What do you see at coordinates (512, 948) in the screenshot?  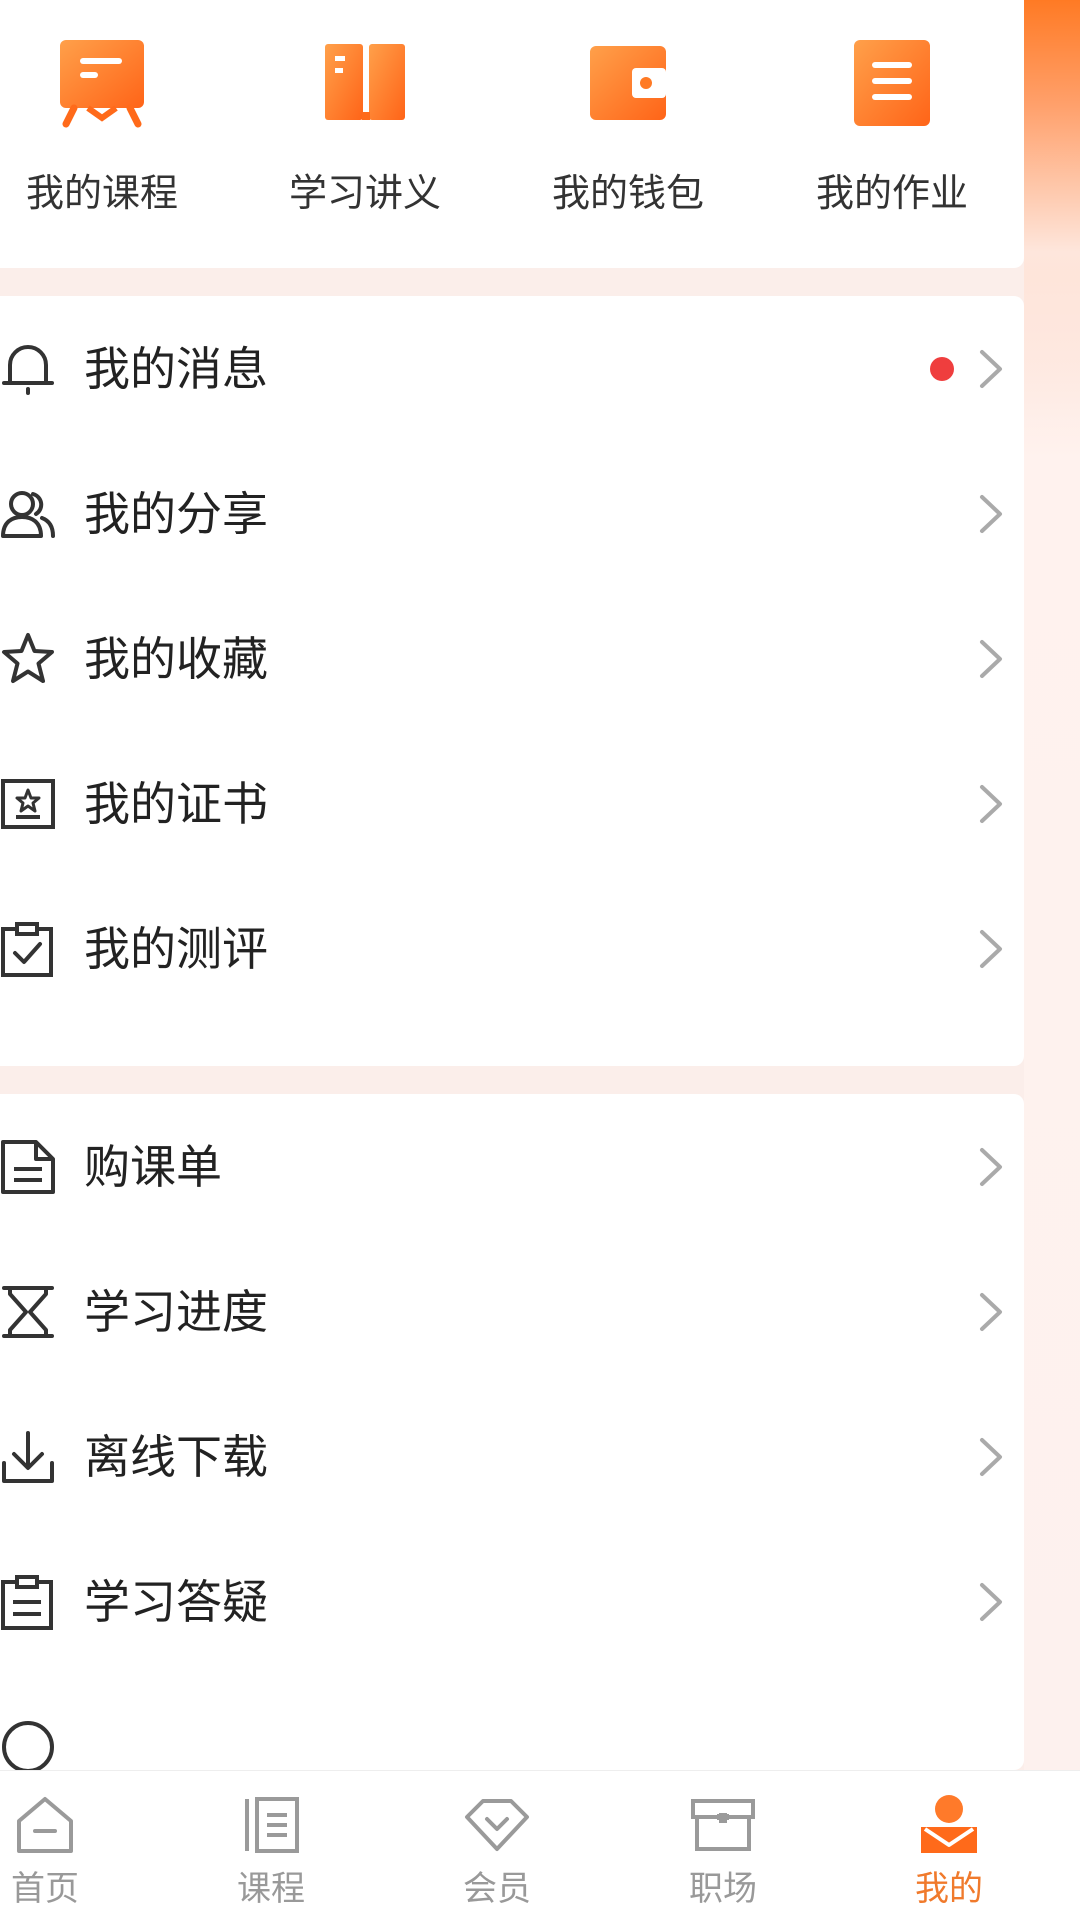 I see `menu-item-assessments: 我的测评` at bounding box center [512, 948].